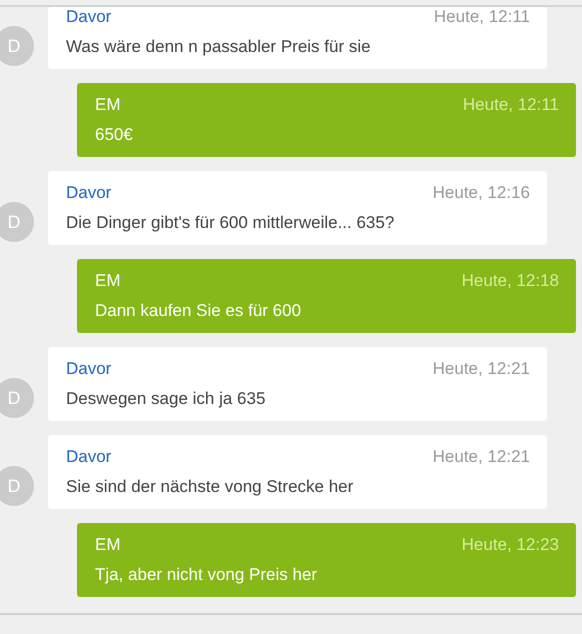 Image resolution: width=582 pixels, height=634 pixels. I want to click on message-text: 650€, so click(114, 135).